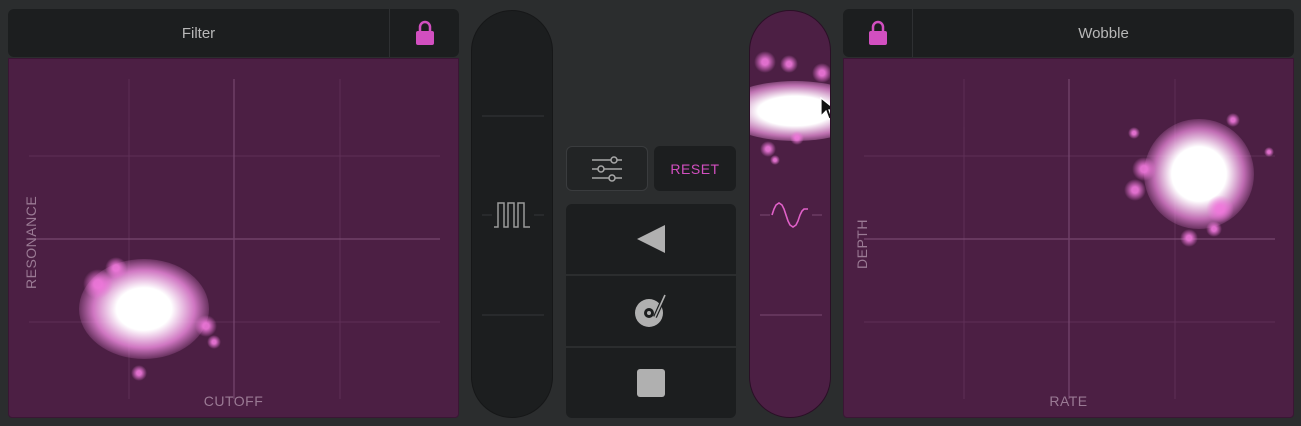 The width and height of the screenshot is (1301, 426). Describe the element at coordinates (695, 168) in the screenshot. I see `reset-button: RESET` at that location.